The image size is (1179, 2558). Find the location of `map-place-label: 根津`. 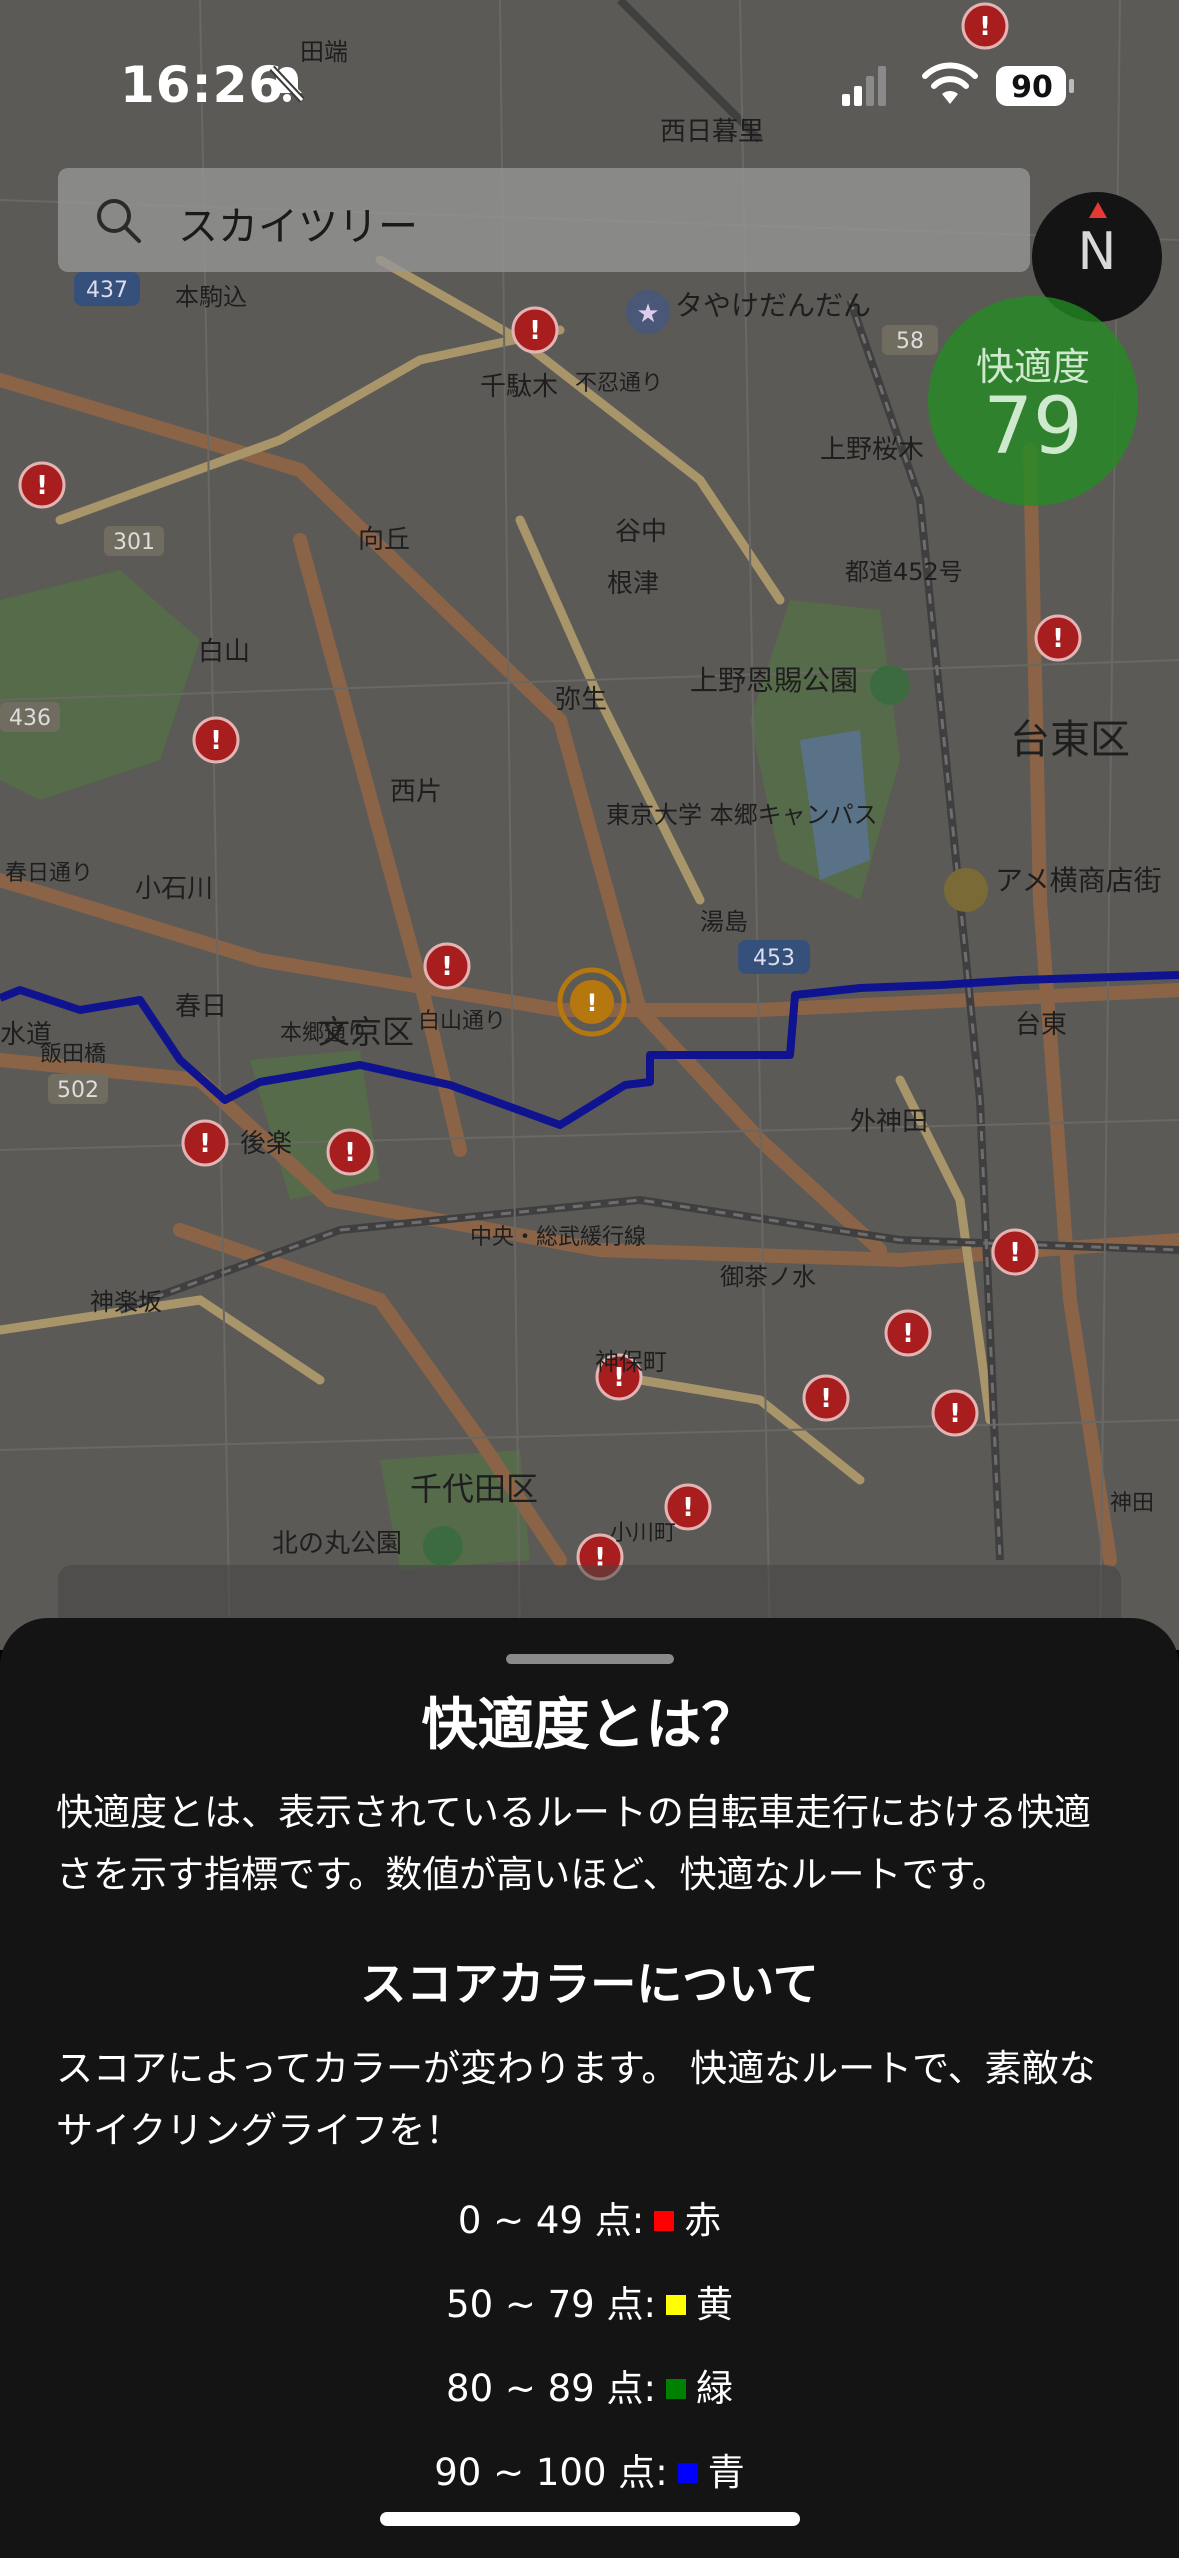

map-place-label: 根津 is located at coordinates (633, 584).